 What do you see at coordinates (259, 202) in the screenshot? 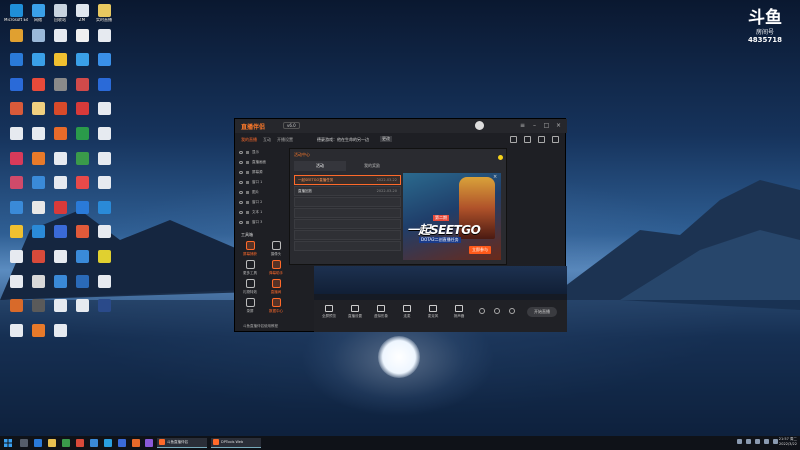
I see `scene-source-item: 窗口 2` at bounding box center [259, 202].